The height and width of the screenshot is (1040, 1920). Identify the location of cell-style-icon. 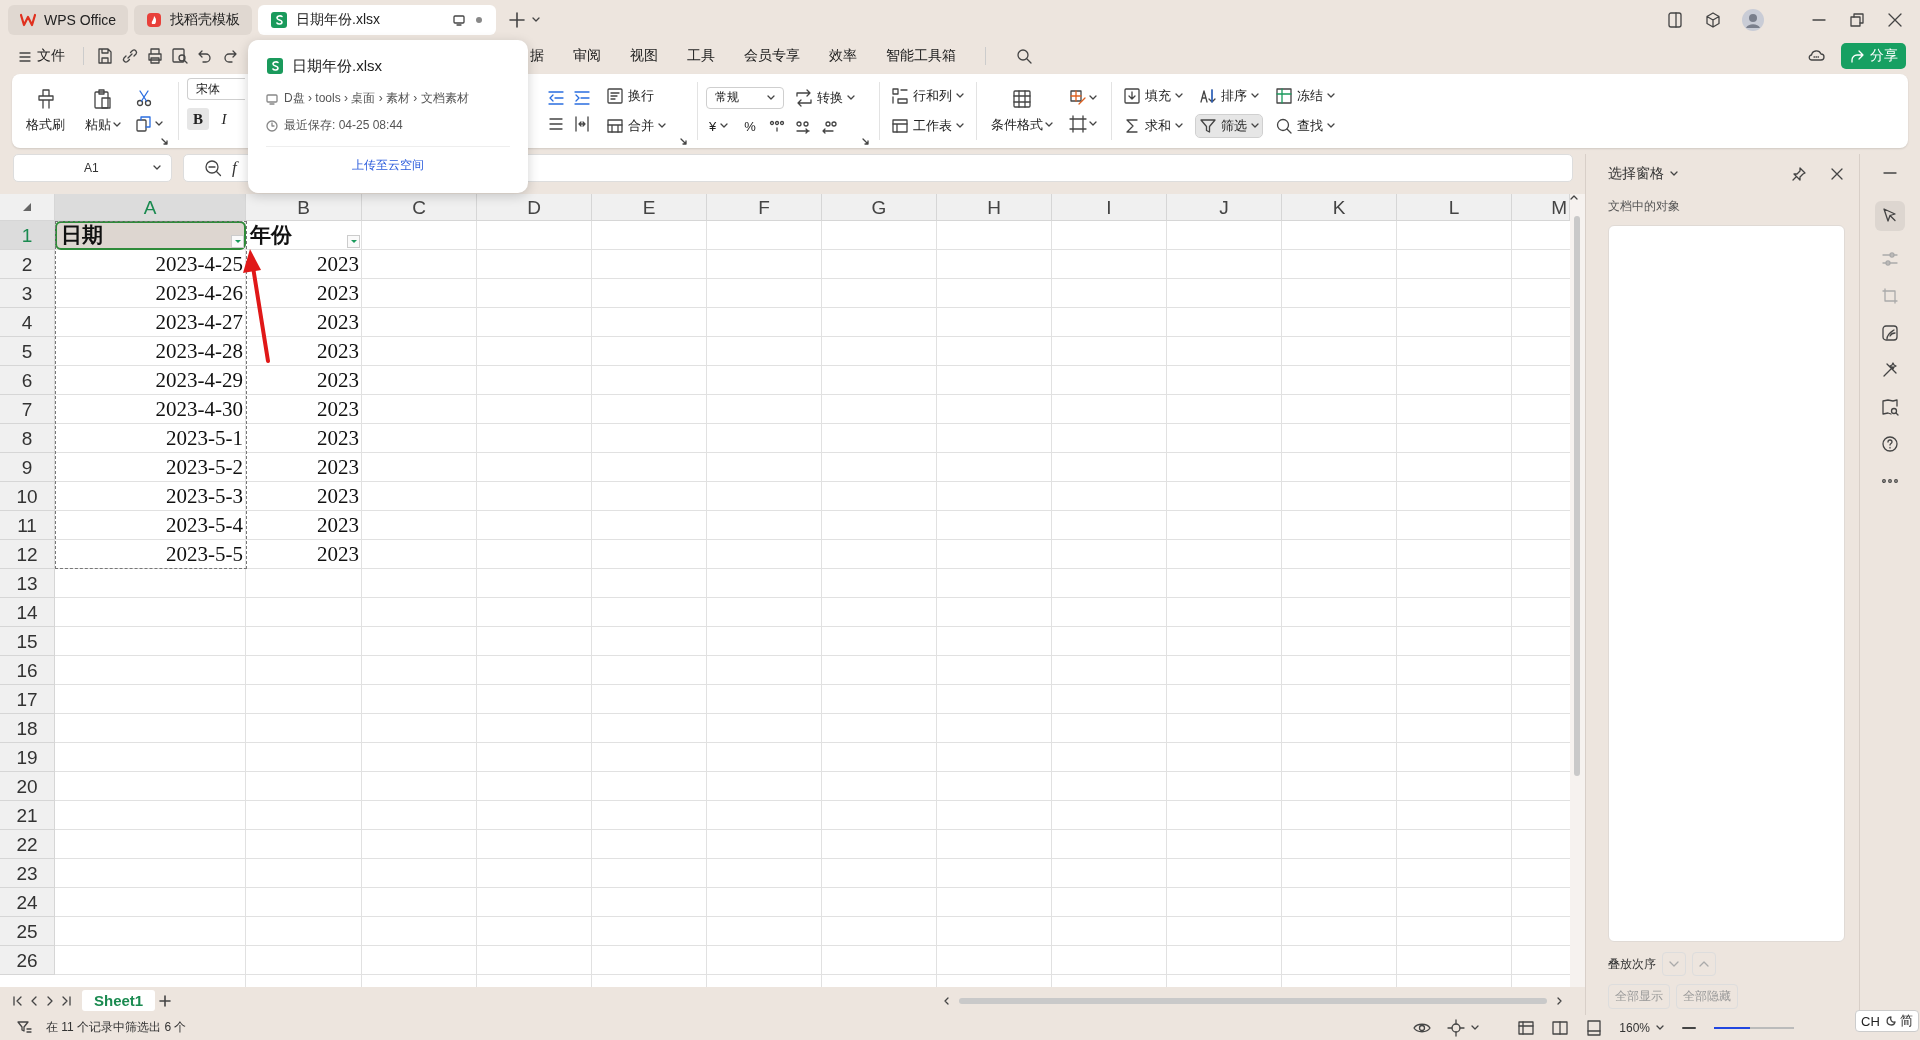
(1078, 98).